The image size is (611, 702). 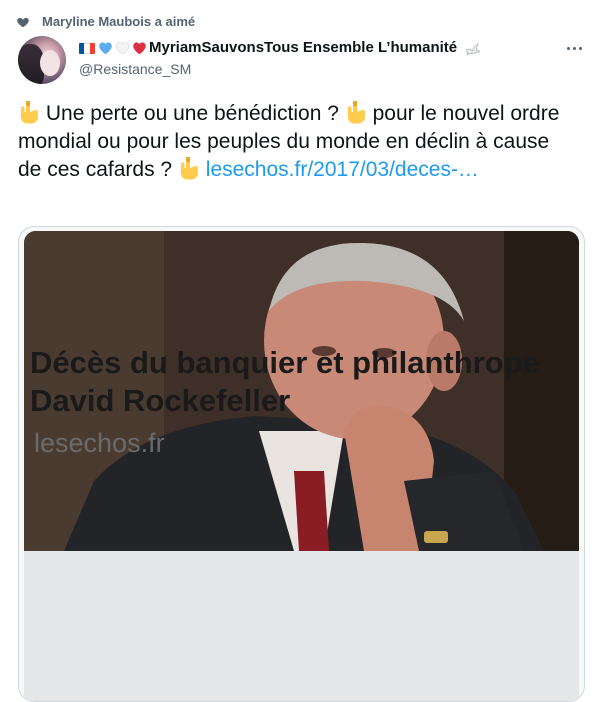 I want to click on author-handle: @Resistance_SM, so click(x=280, y=69).